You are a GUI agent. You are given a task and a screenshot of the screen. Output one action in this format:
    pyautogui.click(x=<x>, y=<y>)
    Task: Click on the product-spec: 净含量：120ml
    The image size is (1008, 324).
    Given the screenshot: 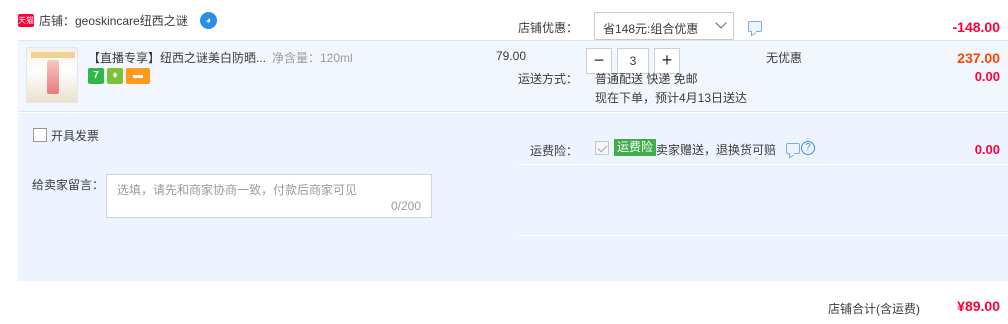 What is the action you would take?
    pyautogui.click(x=312, y=58)
    